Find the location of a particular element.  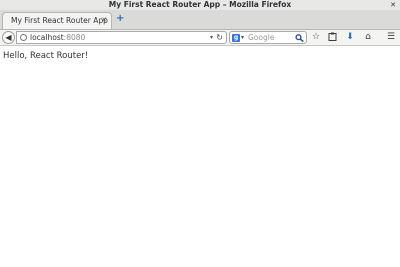

tab-active: My First React Router App ✕ is located at coordinates (57, 20).